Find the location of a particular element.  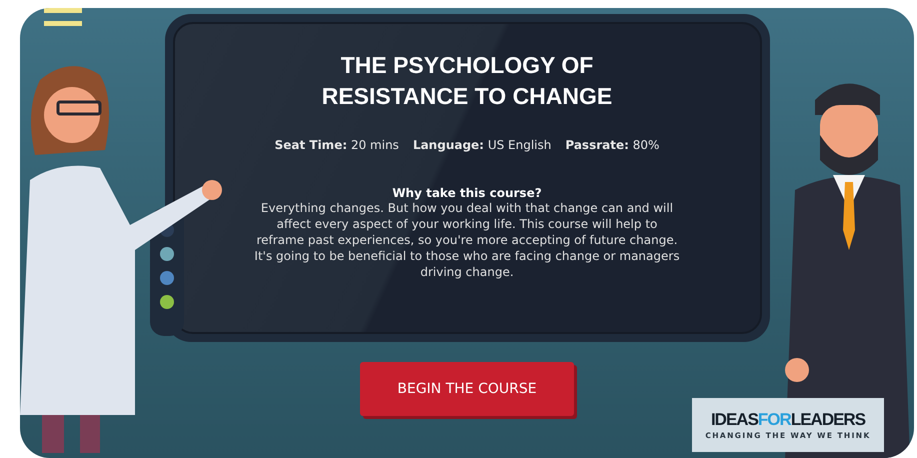

course-detail: Seat Time: 20 mins is located at coordinates (336, 145).